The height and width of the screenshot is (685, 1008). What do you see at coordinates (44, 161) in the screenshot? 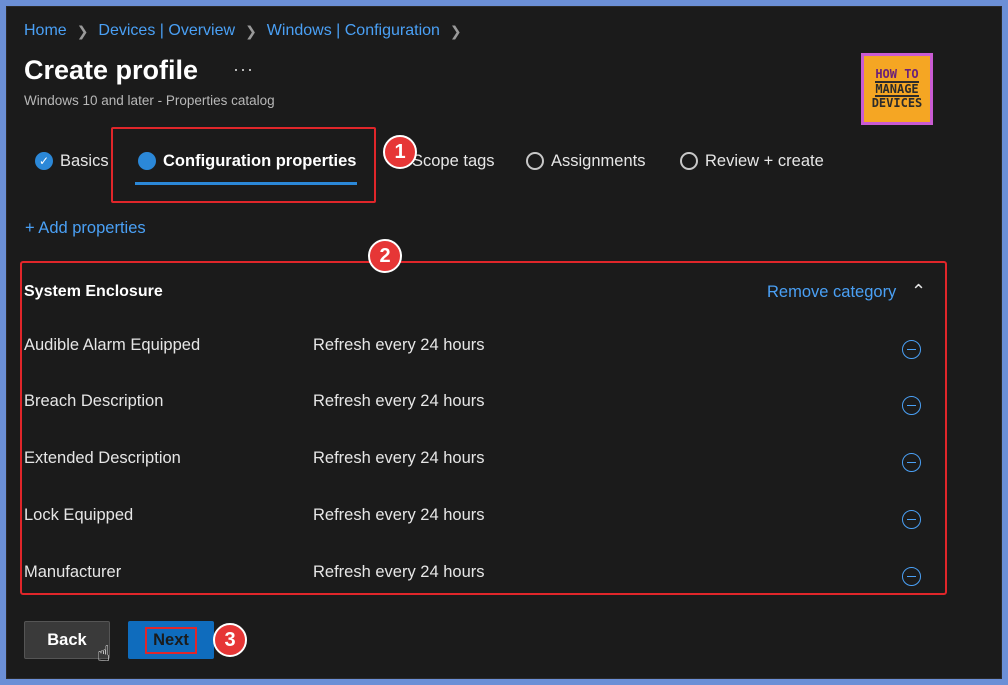
I see `checkmark-icon: ✓` at bounding box center [44, 161].